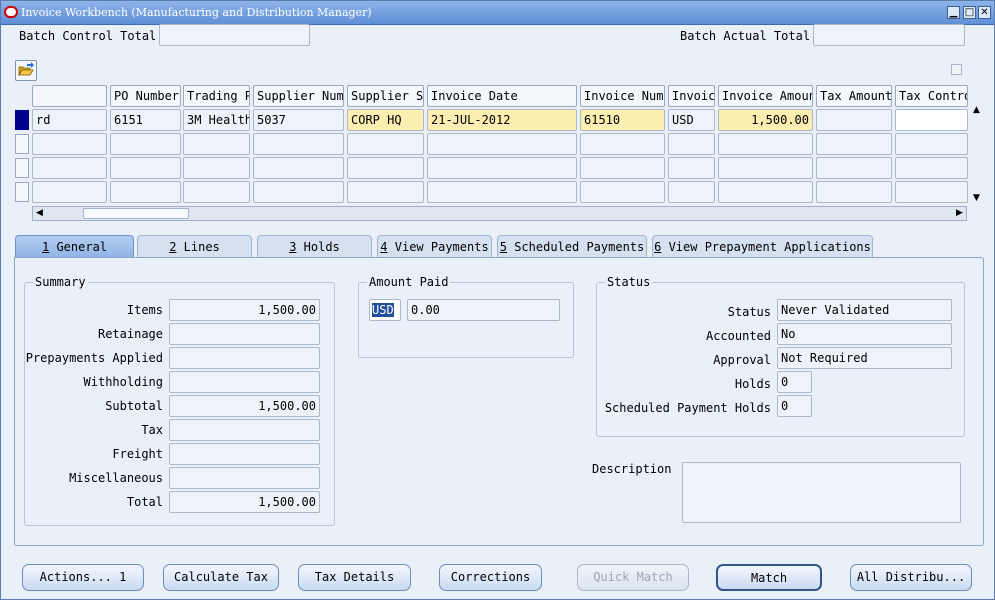 The image size is (995, 600). Describe the element at coordinates (385, 96) in the screenshot. I see `column-header: Supplier S:` at that location.